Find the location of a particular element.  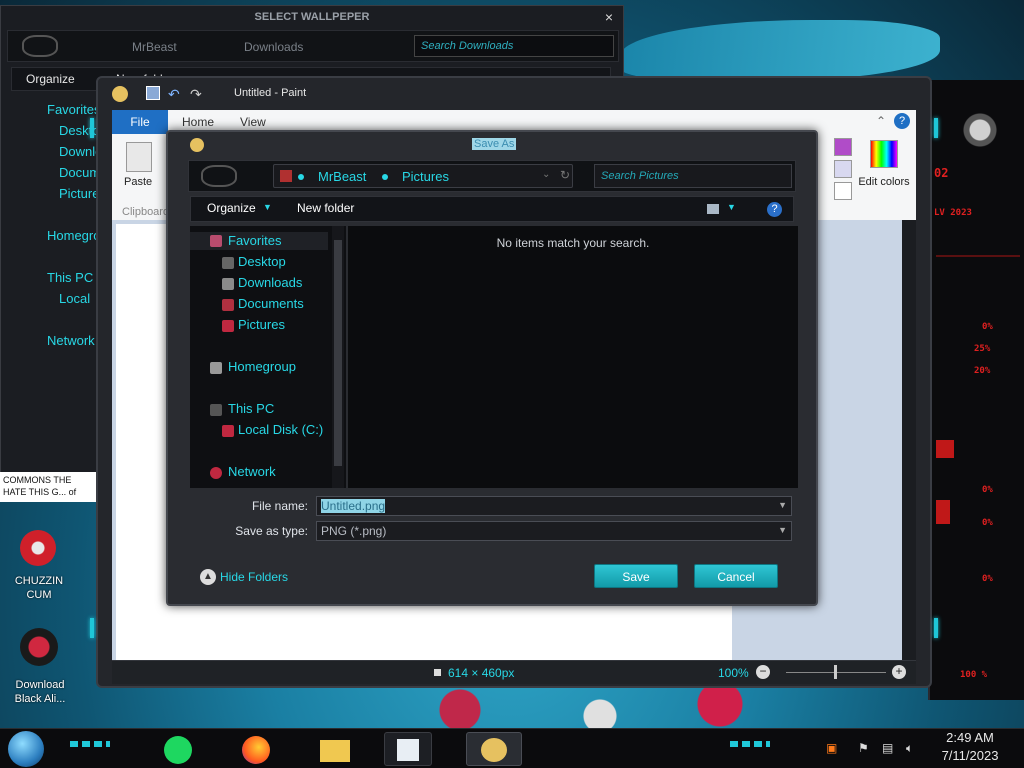

view-options-icon is located at coordinates (713, 209).